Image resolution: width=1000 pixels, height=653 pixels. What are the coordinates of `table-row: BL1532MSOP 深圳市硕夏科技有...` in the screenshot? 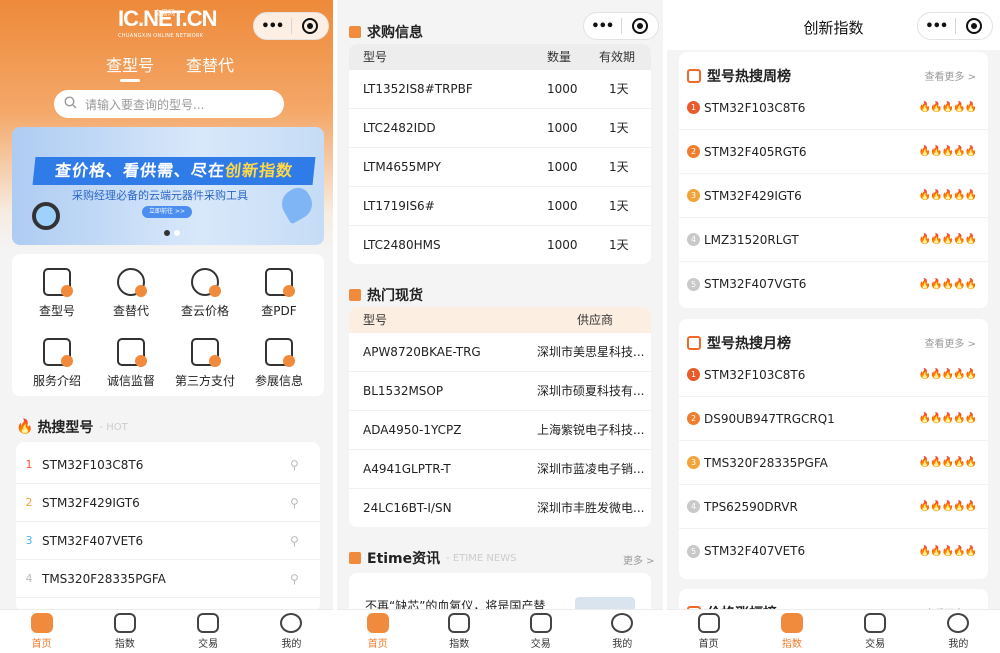 It's located at (500, 391).